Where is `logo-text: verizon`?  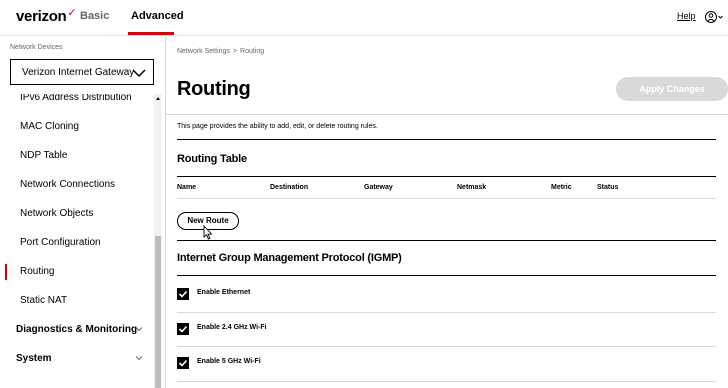 logo-text: verizon is located at coordinates (41, 16).